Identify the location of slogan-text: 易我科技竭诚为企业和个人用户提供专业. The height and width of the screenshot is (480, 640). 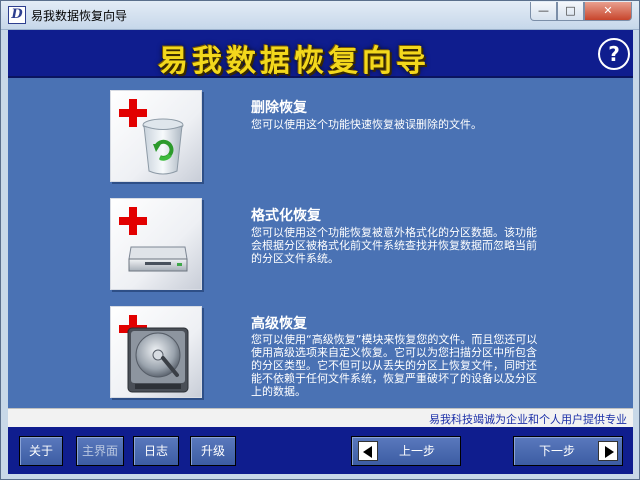
(528, 419).